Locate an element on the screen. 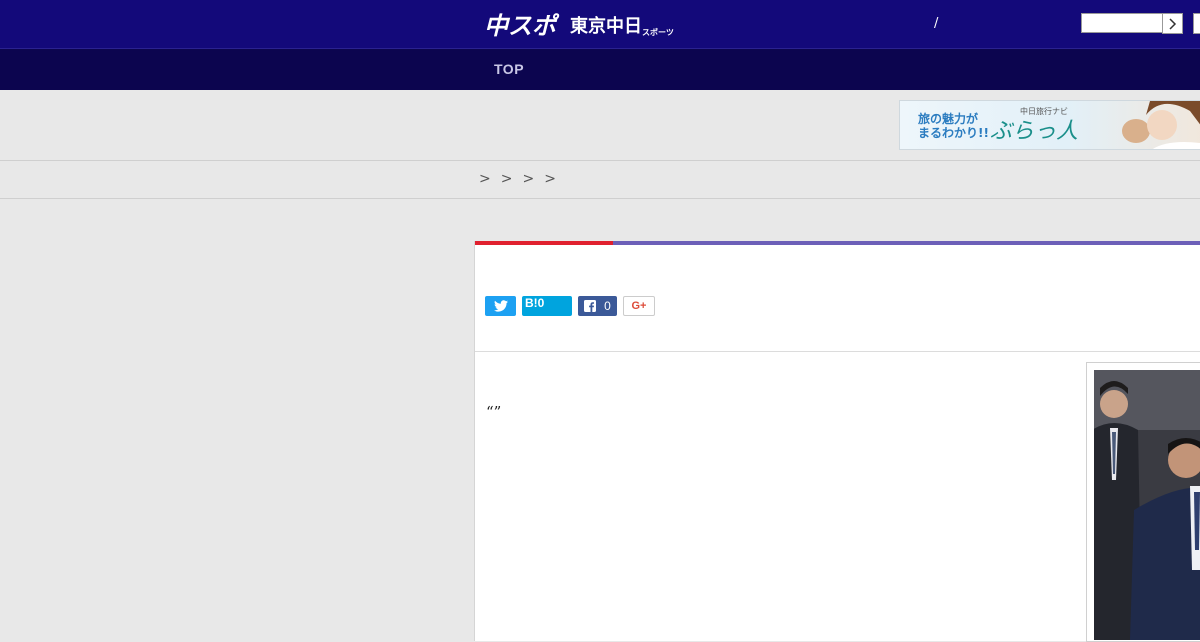  search-input is located at coordinates (1122, 23).